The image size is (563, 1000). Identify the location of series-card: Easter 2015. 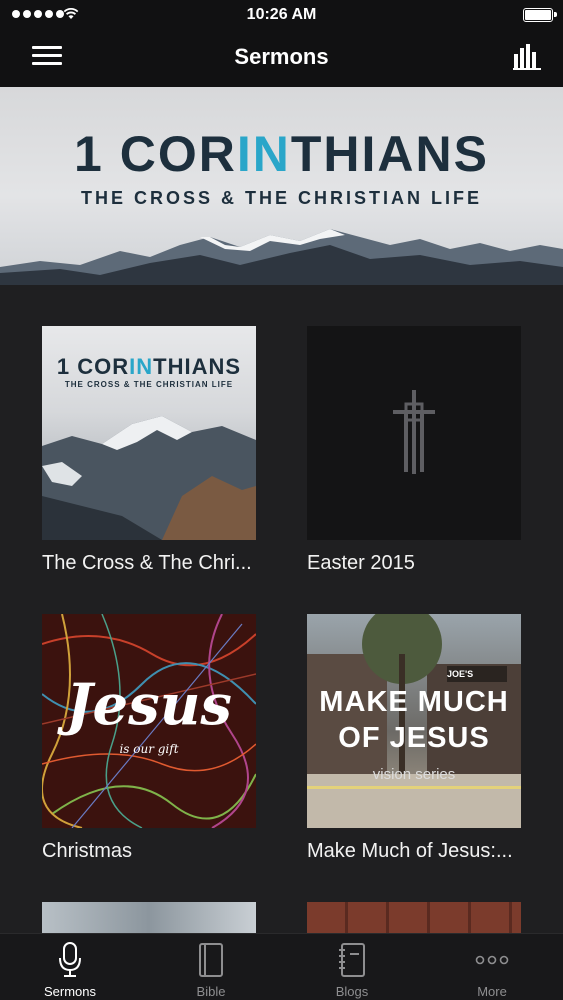
(414, 450).